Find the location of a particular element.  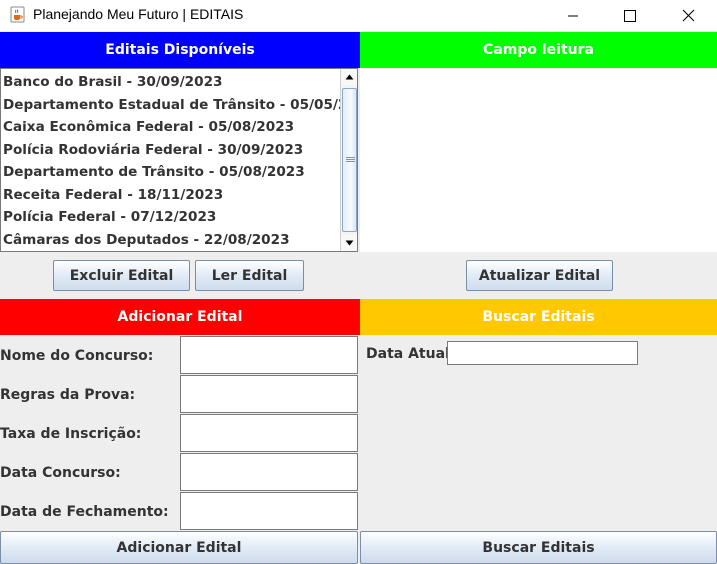

list-item: Departamento de Trânsito - 05/08/2023 is located at coordinates (154, 172).